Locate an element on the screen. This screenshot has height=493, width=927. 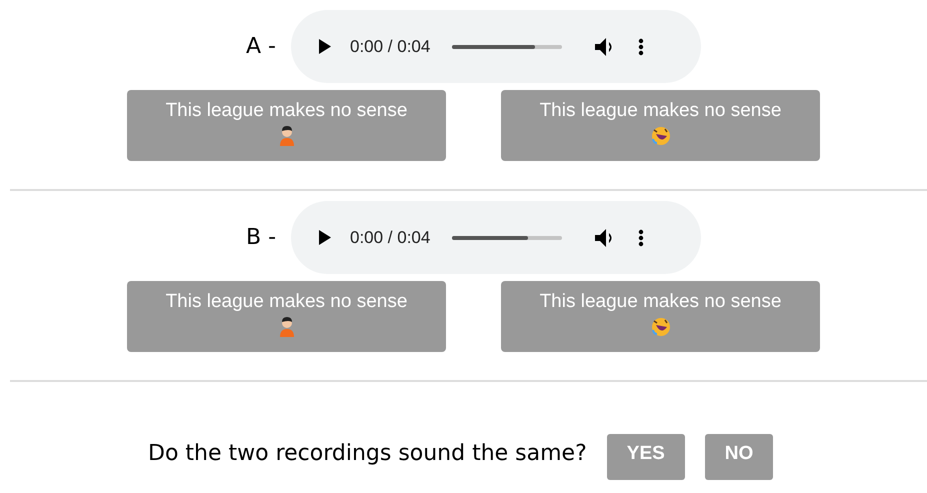
player-label: A - is located at coordinates (261, 46).